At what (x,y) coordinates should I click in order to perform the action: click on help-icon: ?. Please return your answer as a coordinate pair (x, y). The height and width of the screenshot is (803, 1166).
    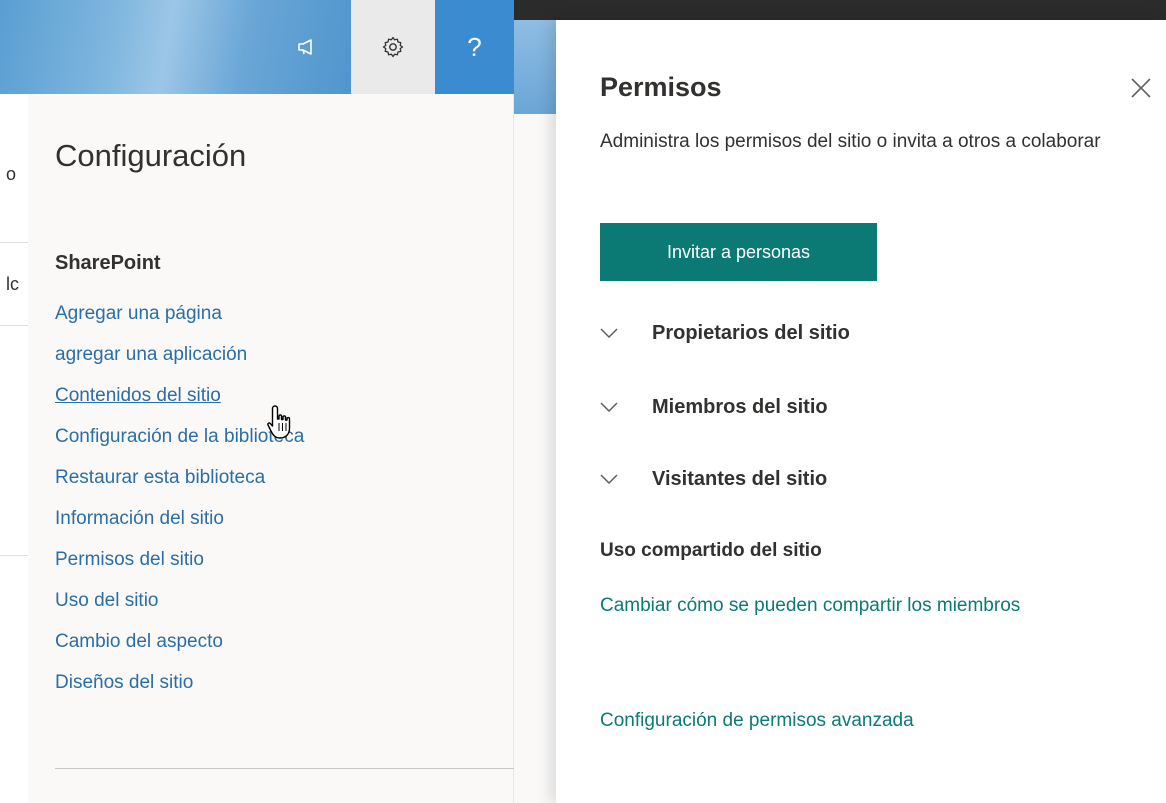
    Looking at the image, I should click on (474, 46).